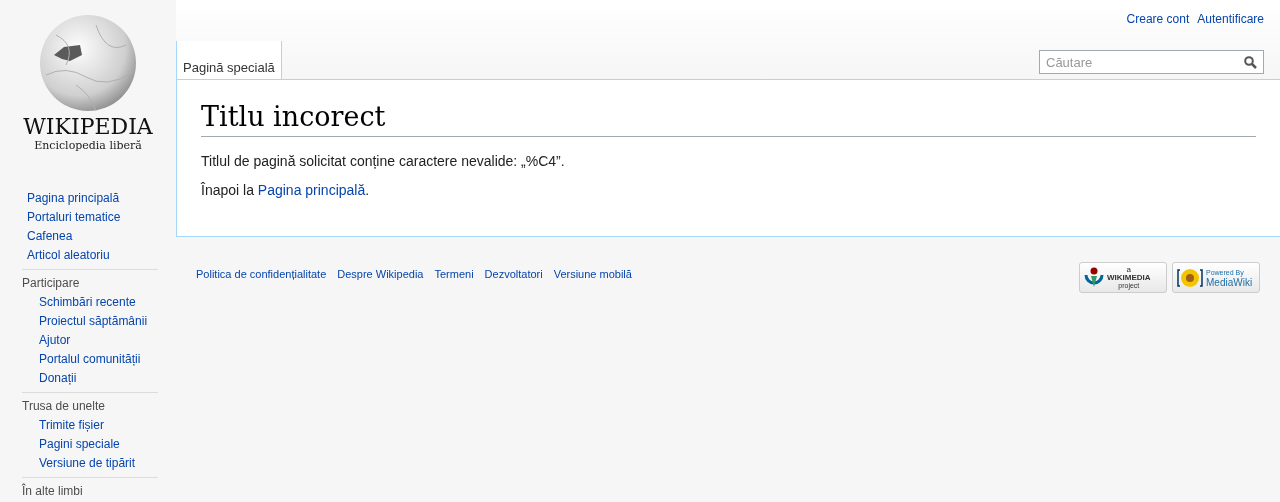  I want to click on logo-wordmark: WIKIPEDIA, so click(88, 127).